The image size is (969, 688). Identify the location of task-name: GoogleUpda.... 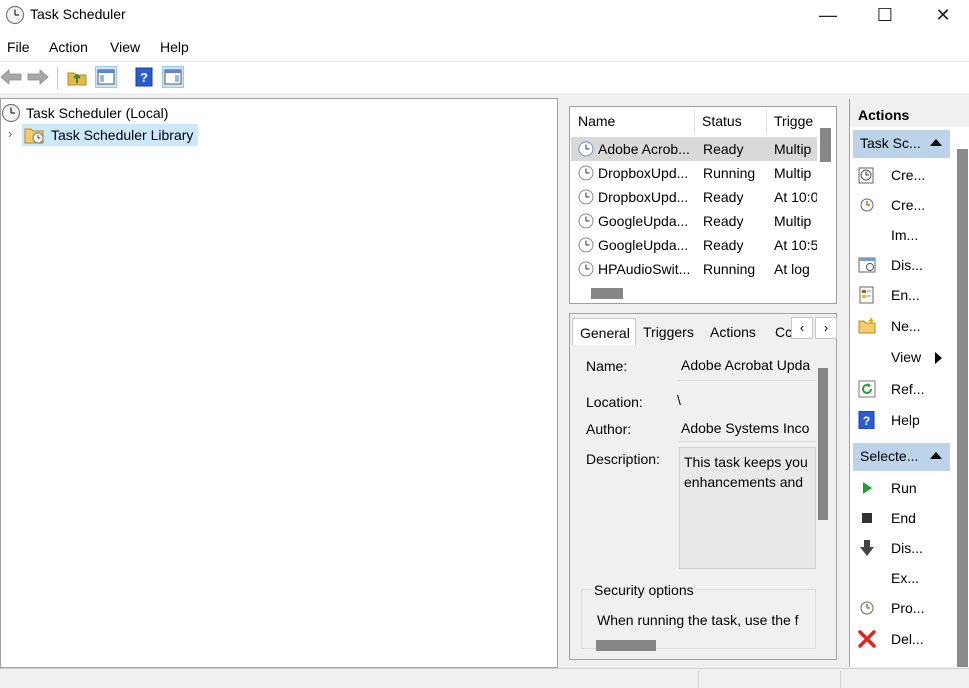
(643, 221).